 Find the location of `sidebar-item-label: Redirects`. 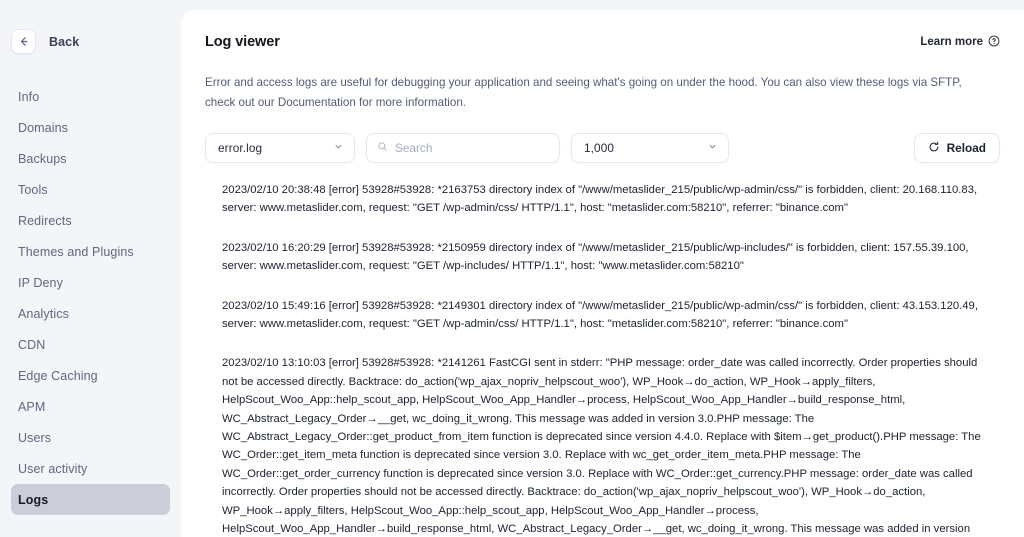

sidebar-item-label: Redirects is located at coordinates (45, 220).